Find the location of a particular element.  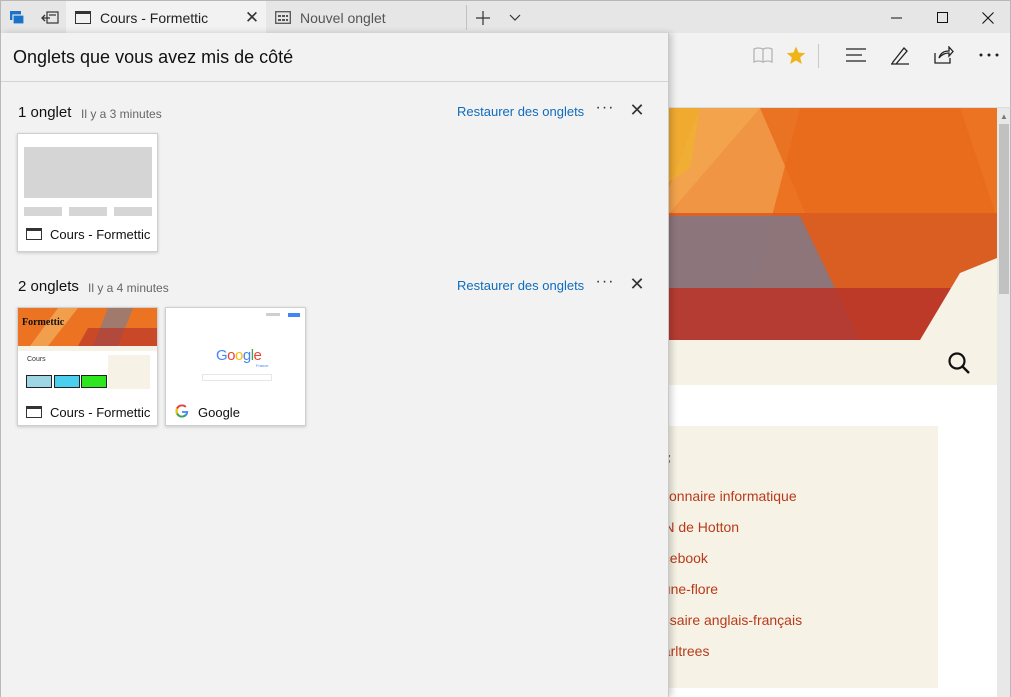

new-tab-page-icon is located at coordinates (283, 17).